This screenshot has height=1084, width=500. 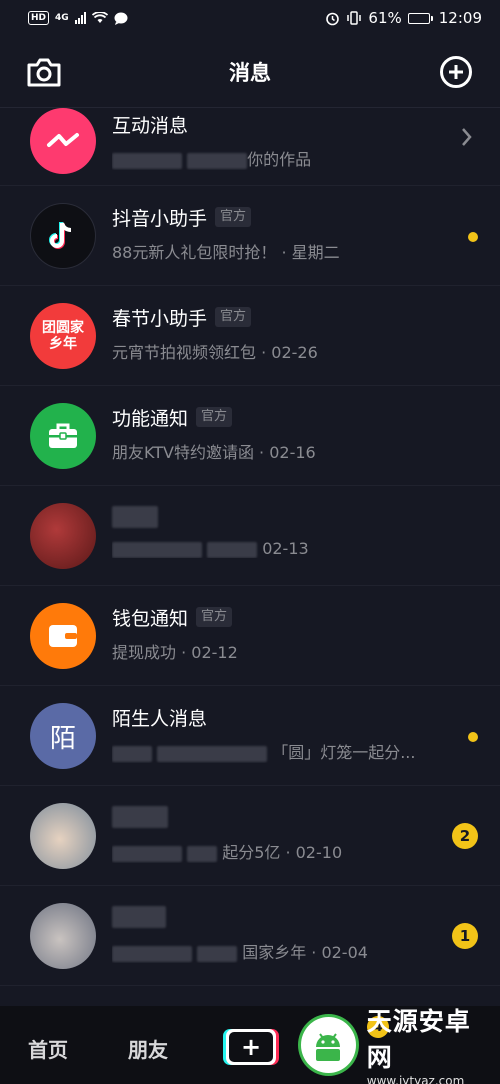 I want to click on avatar: 团圆家乡年, so click(x=63, y=336).